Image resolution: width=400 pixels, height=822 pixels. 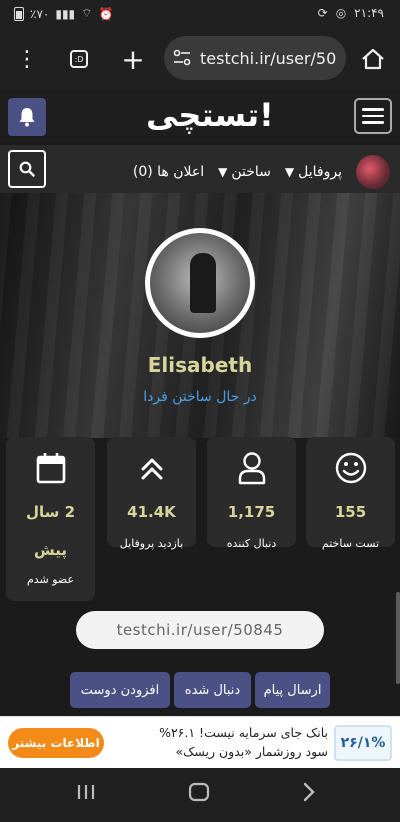 What do you see at coordinates (350, 468) in the screenshot?
I see `smiley-icon` at bounding box center [350, 468].